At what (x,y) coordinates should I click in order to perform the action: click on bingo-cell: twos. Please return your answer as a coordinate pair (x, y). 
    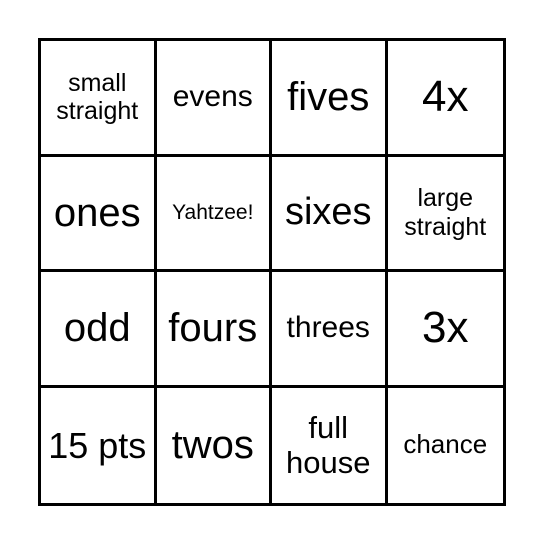
    Looking at the image, I should click on (214, 445).